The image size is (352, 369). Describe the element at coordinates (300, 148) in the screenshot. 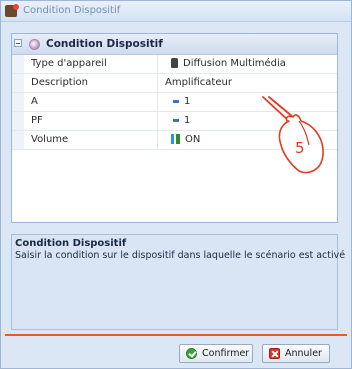

I see `step-number-label: 5` at that location.